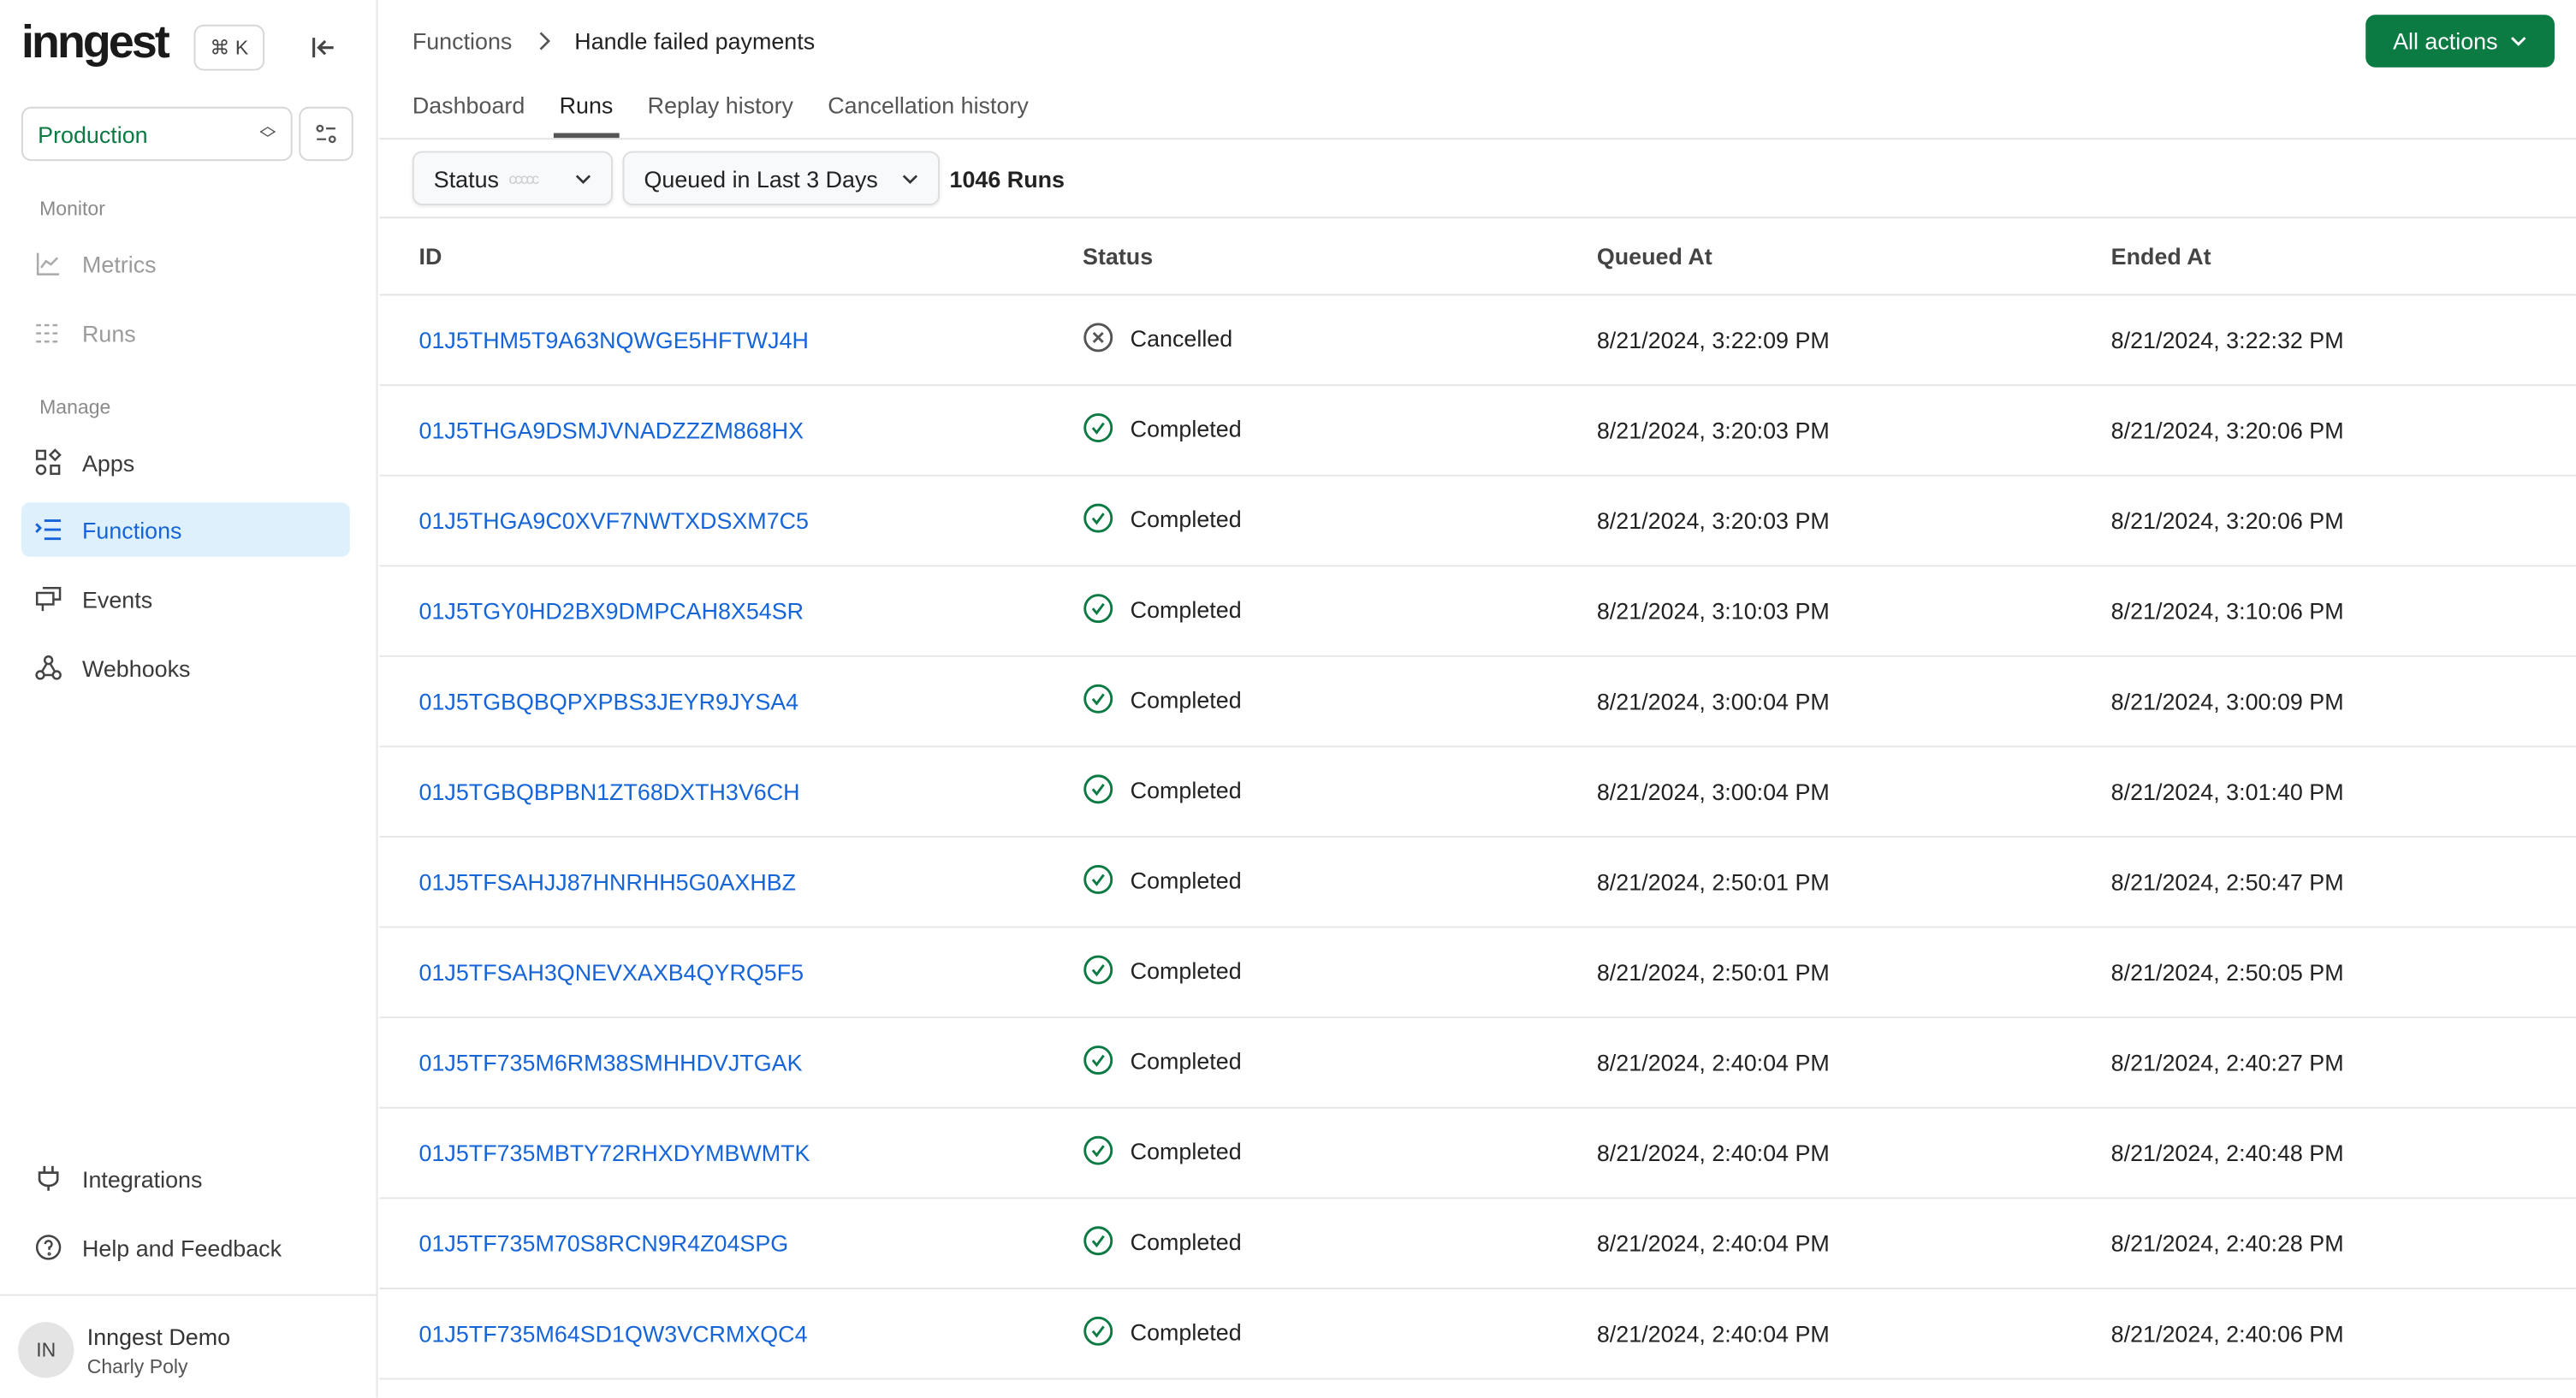  I want to click on tab-runs: Runs, so click(586, 115).